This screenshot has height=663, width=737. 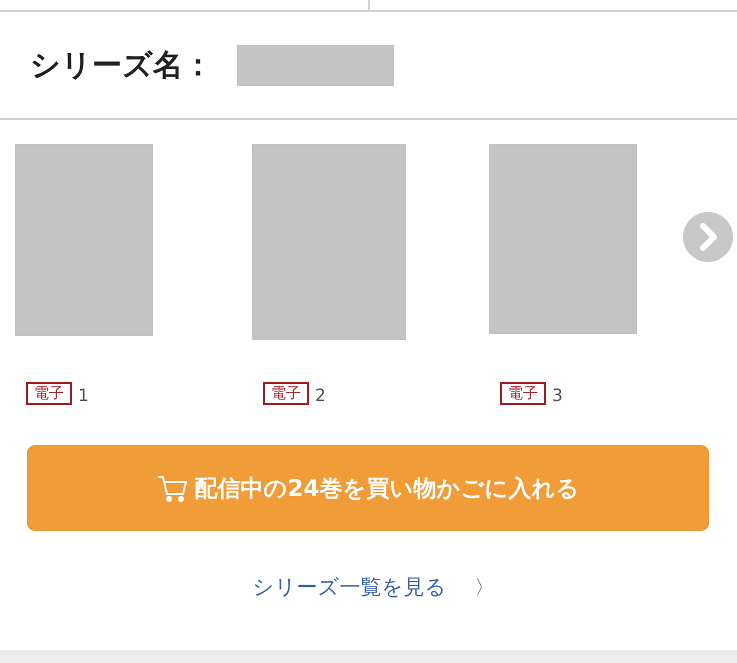 What do you see at coordinates (373, 587) in the screenshot?
I see `series-list-link: シリーズ一覧を見る 〉` at bounding box center [373, 587].